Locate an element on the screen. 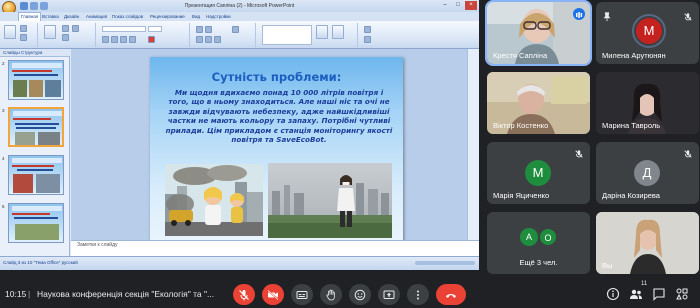 This screenshot has height=308, width=700. raise-hand-button is located at coordinates (331, 294).